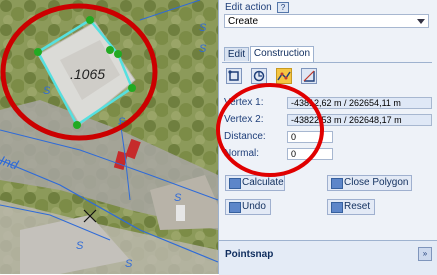 The image size is (437, 275). I want to click on select-vertex-tool, so click(234, 76).